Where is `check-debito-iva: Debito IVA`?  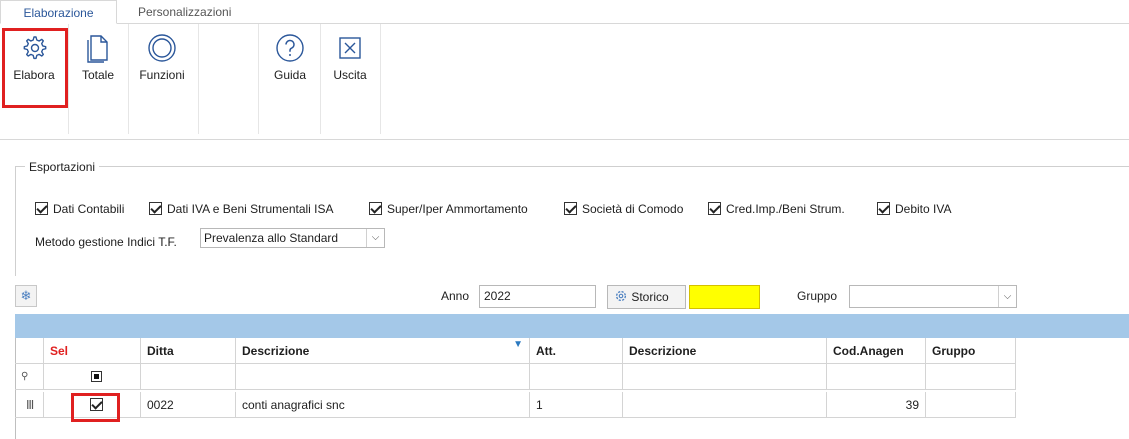
check-debito-iva: Debito IVA is located at coordinates (914, 209).